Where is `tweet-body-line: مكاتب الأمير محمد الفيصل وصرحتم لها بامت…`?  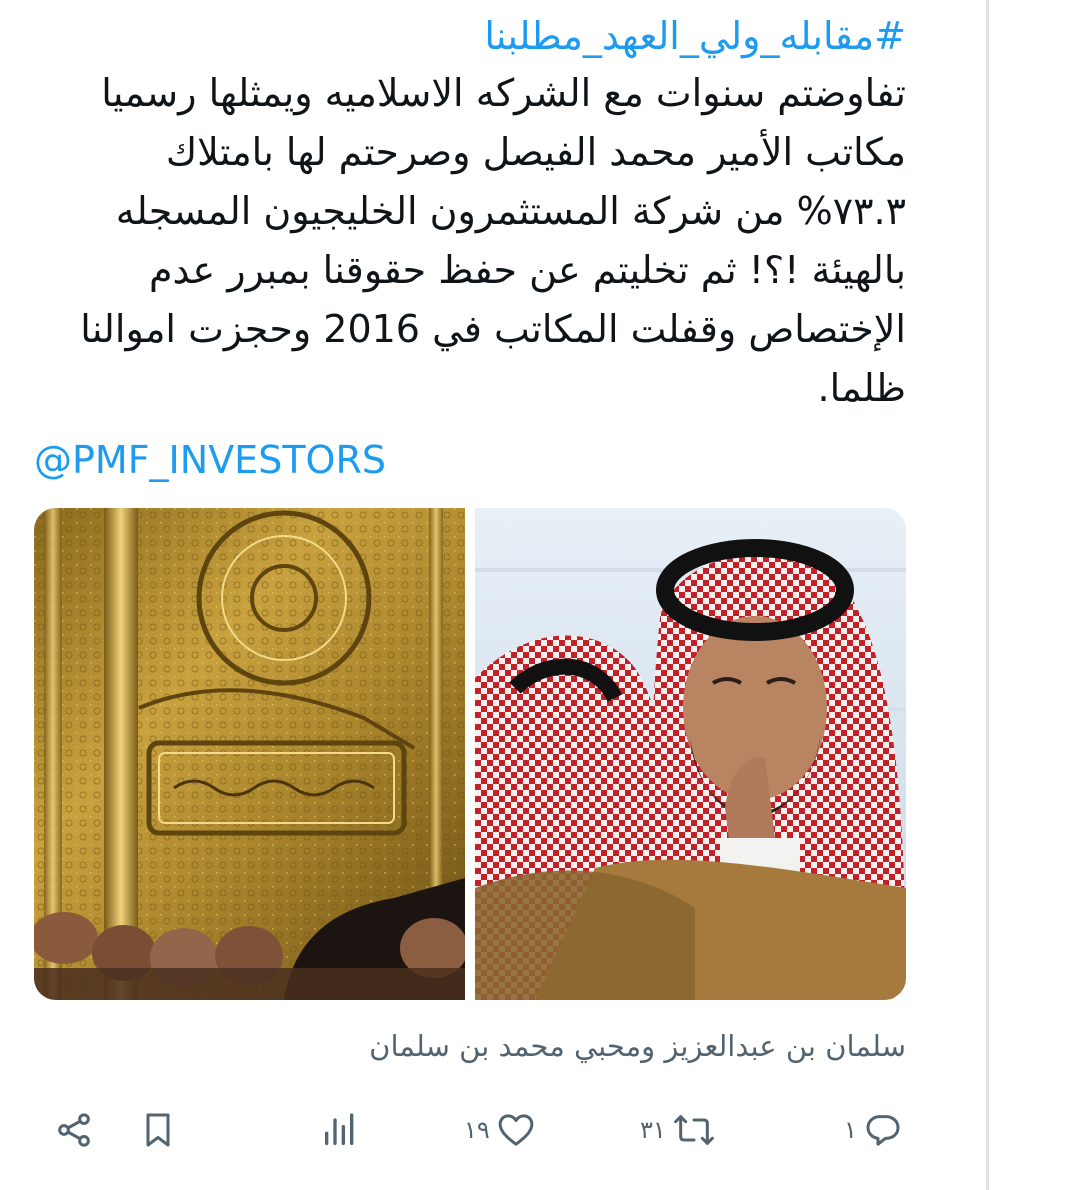 tweet-body-line: مكاتب الأمير محمد الفيصل وصرحتم لها بامت… is located at coordinates (535, 152).